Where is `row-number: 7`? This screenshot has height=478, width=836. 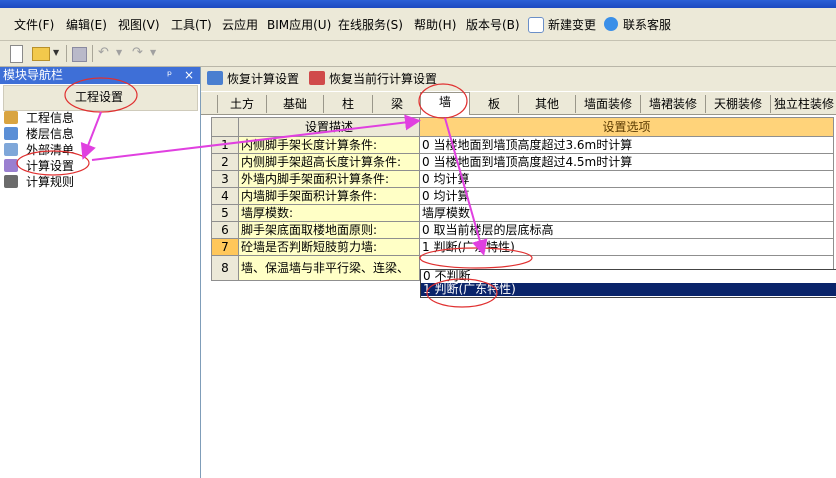 row-number: 7 is located at coordinates (225, 247).